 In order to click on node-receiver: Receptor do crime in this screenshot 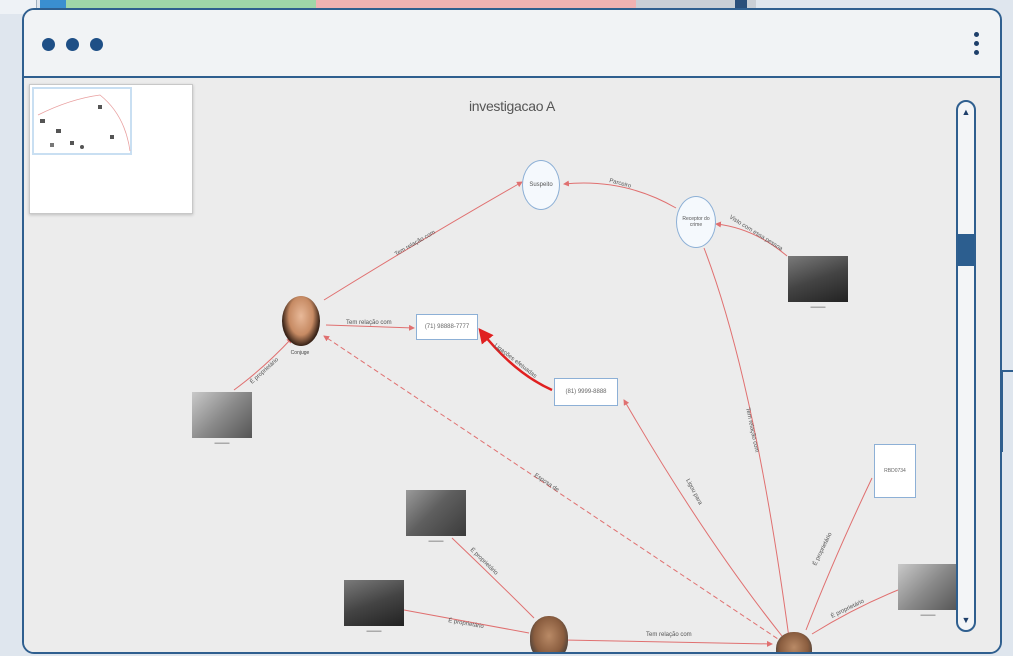, I will do `click(696, 222)`.